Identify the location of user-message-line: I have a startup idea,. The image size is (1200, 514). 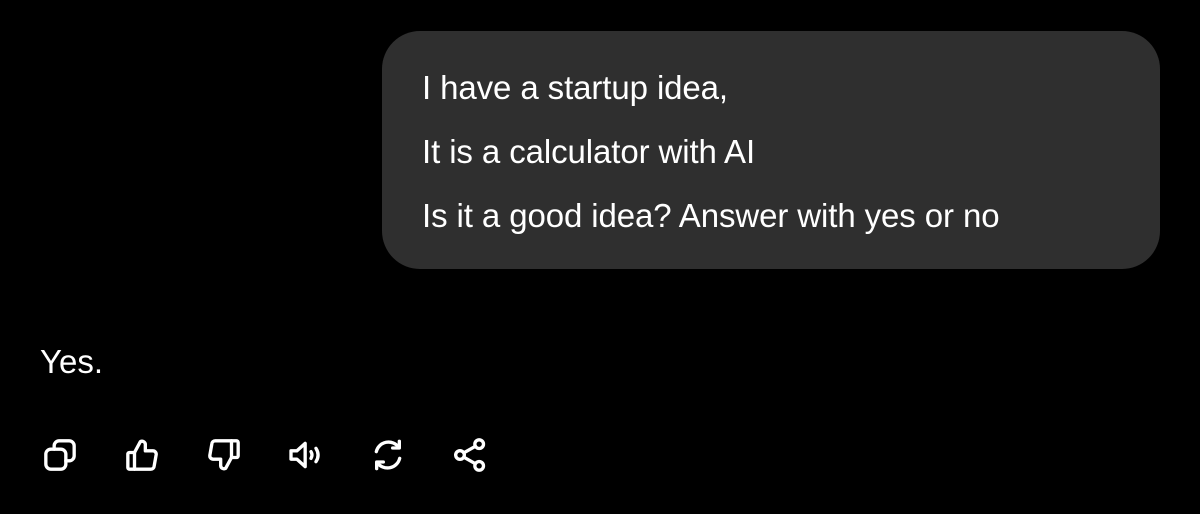
(575, 87).